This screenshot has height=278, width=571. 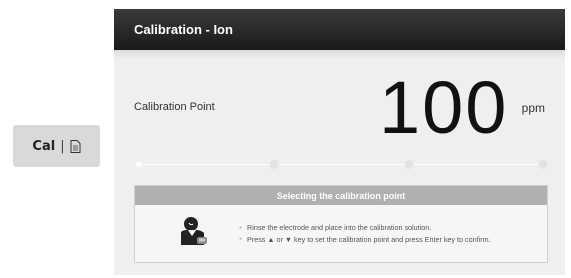 What do you see at coordinates (341, 164) in the screenshot?
I see `calibration-point-track` at bounding box center [341, 164].